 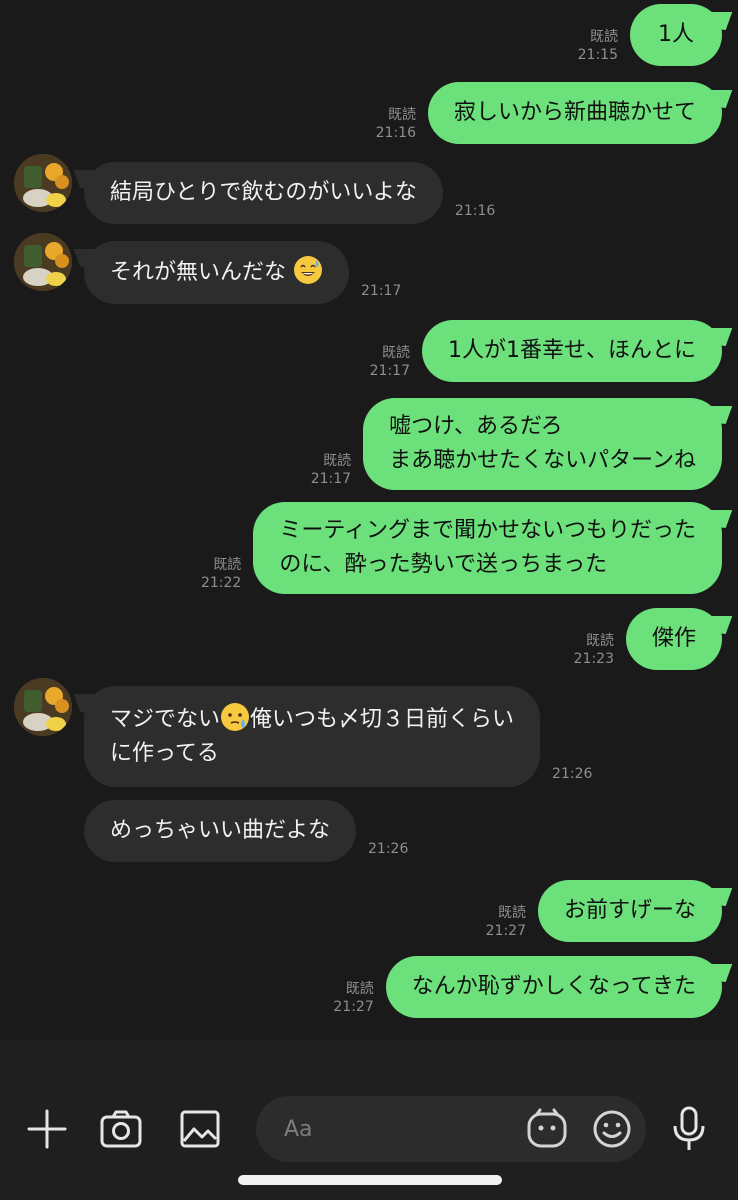 What do you see at coordinates (235, 717) in the screenshot?
I see `sweat-face-emoji-icon` at bounding box center [235, 717].